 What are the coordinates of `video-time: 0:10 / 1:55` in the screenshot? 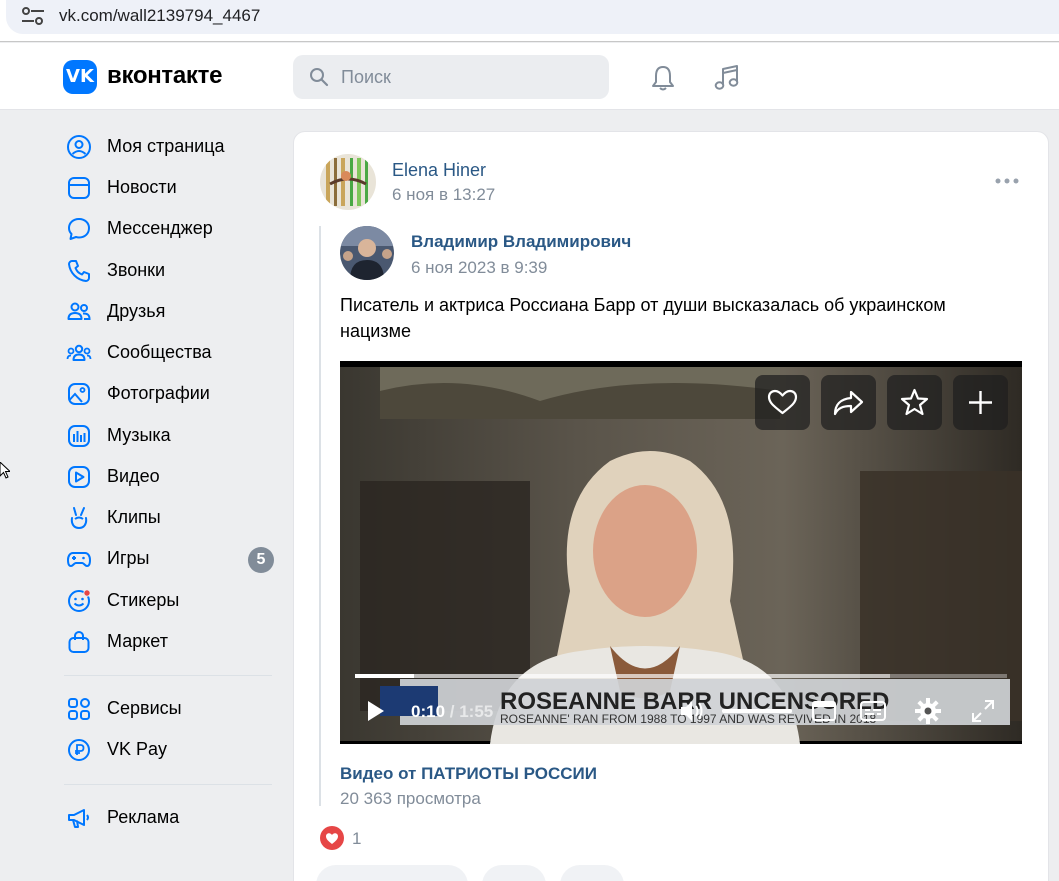 It's located at (452, 712).